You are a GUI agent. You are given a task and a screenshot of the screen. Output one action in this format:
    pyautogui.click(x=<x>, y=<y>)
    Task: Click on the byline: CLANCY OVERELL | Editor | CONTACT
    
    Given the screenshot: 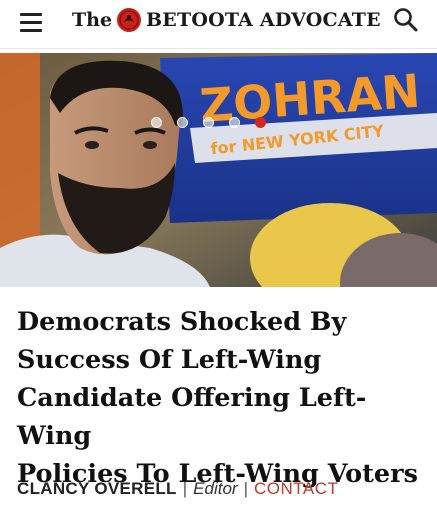 What is the action you would take?
    pyautogui.click(x=177, y=489)
    